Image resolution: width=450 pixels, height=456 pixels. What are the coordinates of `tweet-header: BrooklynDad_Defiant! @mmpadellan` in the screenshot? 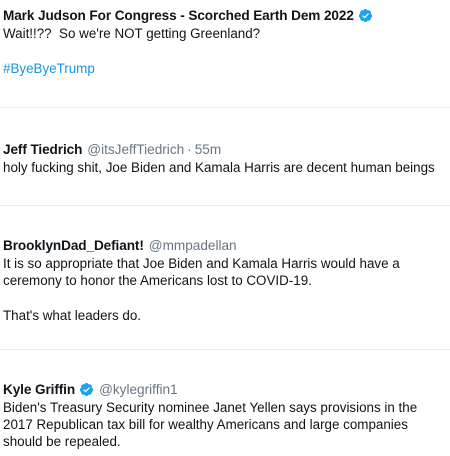 It's located at (223, 245).